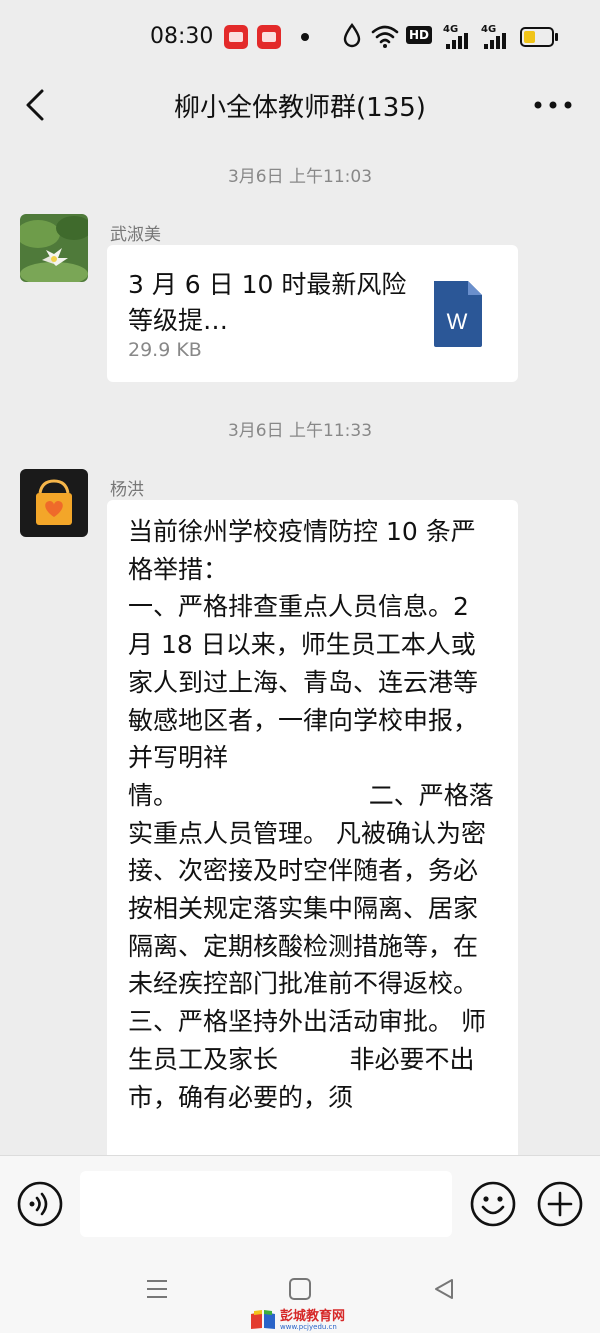  What do you see at coordinates (537, 37) in the screenshot?
I see `battery-icon` at bounding box center [537, 37].